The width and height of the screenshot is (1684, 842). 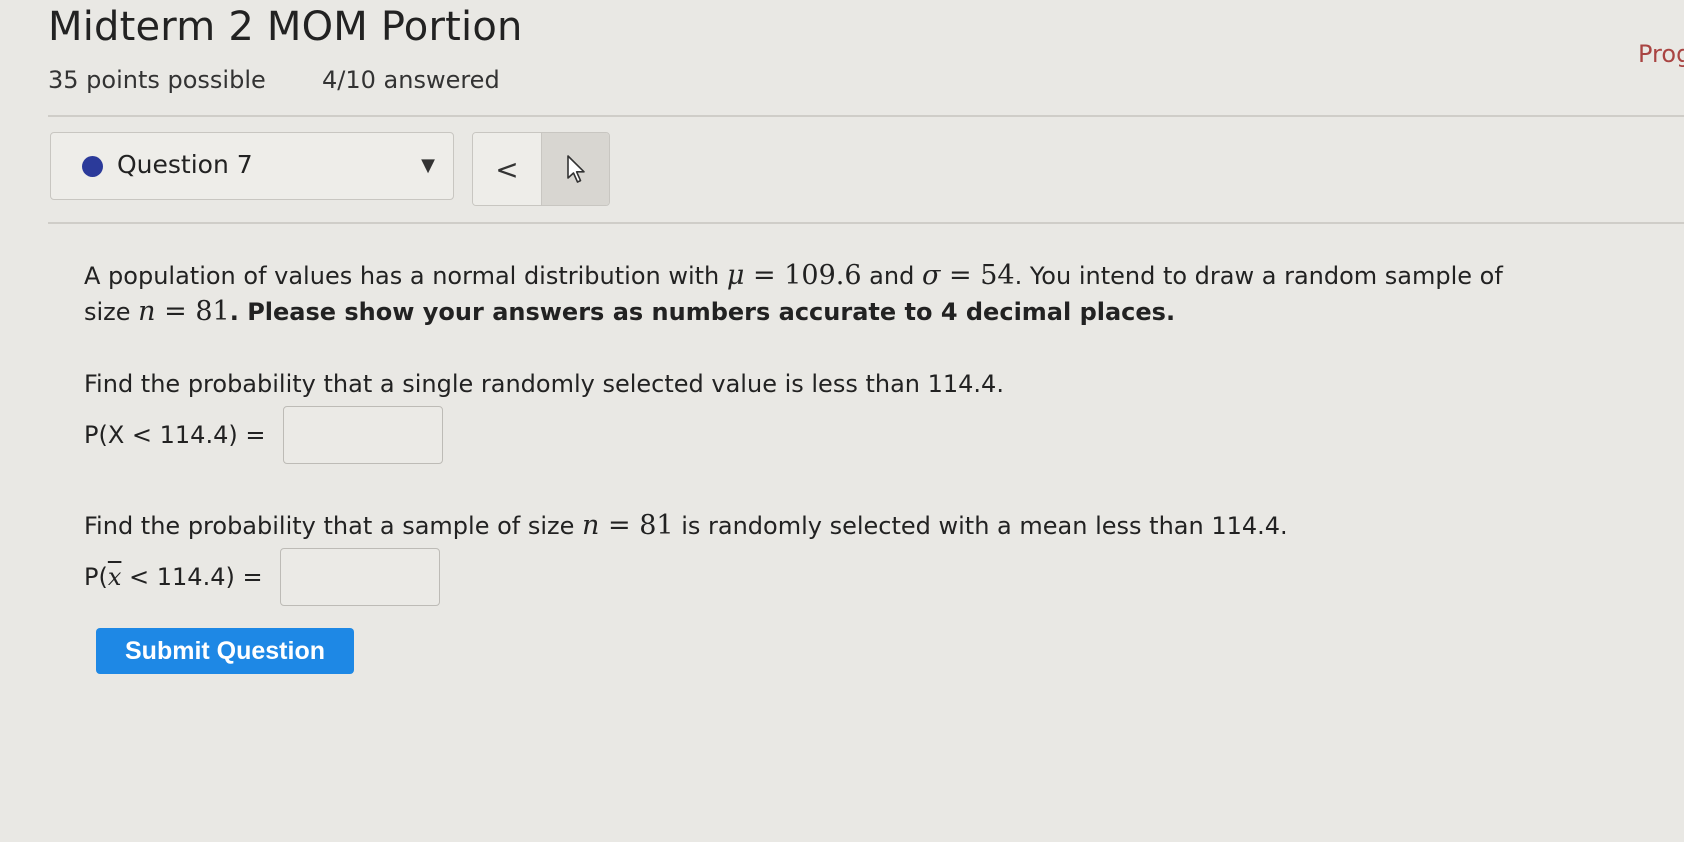 What do you see at coordinates (92, 166) in the screenshot?
I see `status-dot-icon` at bounding box center [92, 166].